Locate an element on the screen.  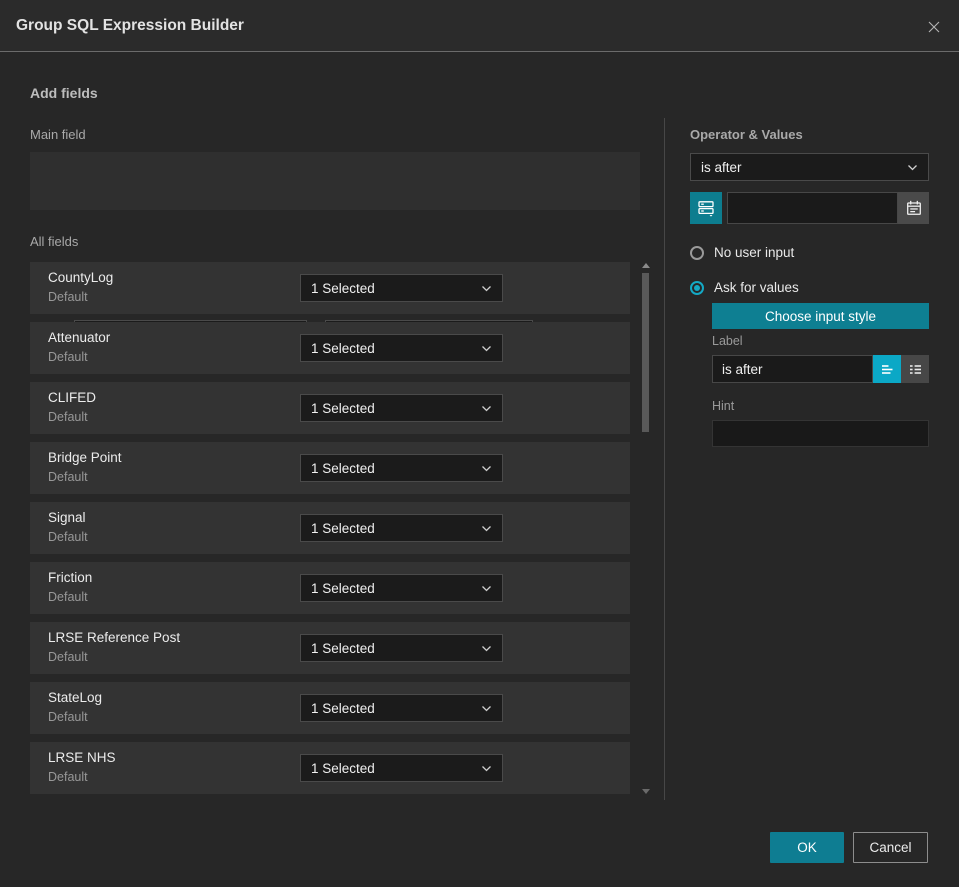
field-name: Bridge Point is located at coordinates (85, 457).